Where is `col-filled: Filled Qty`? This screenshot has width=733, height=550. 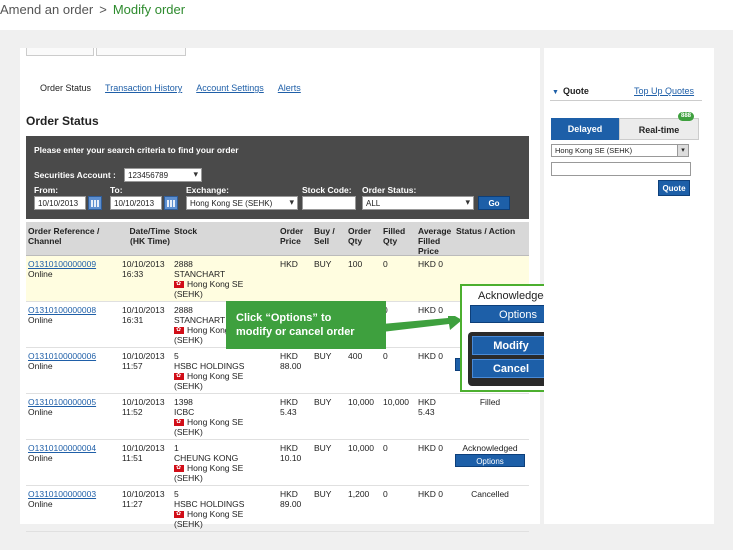 col-filled: Filled Qty is located at coordinates (394, 236).